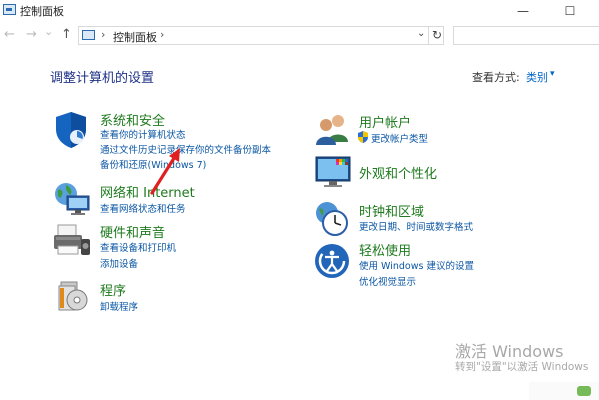 The height and width of the screenshot is (400, 599). What do you see at coordinates (119, 263) in the screenshot?
I see `link-add-device: 添加设备` at bounding box center [119, 263].